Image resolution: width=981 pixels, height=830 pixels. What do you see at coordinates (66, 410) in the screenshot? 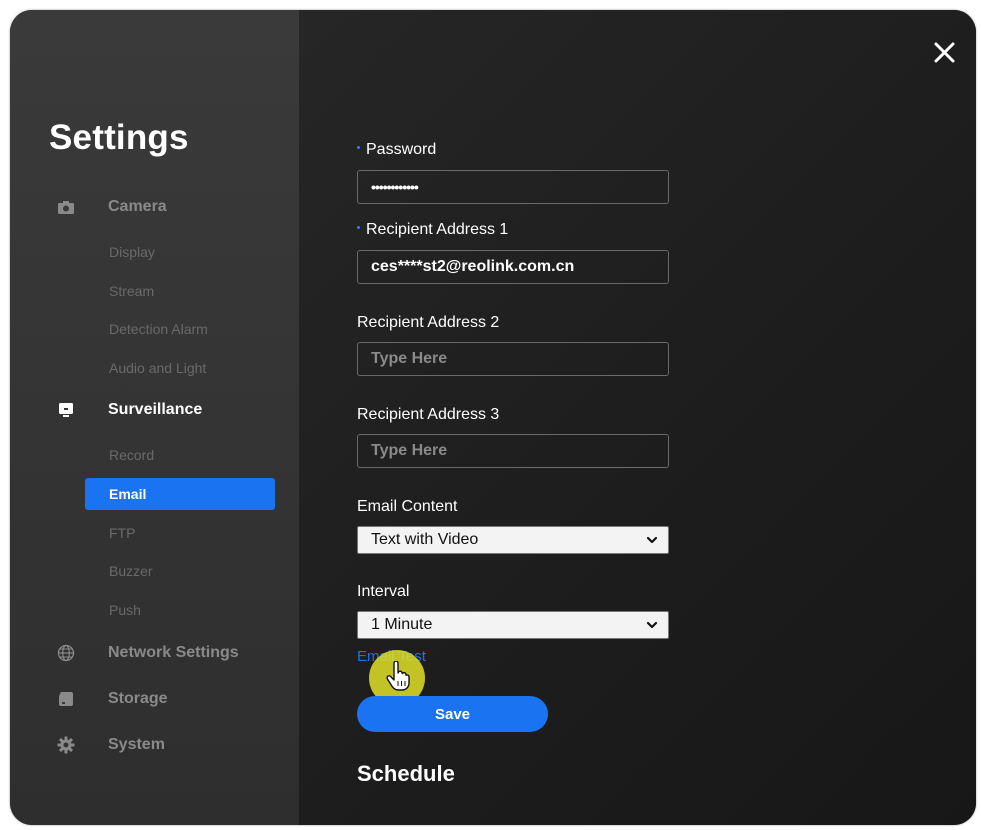
I see `monitor-icon` at bounding box center [66, 410].